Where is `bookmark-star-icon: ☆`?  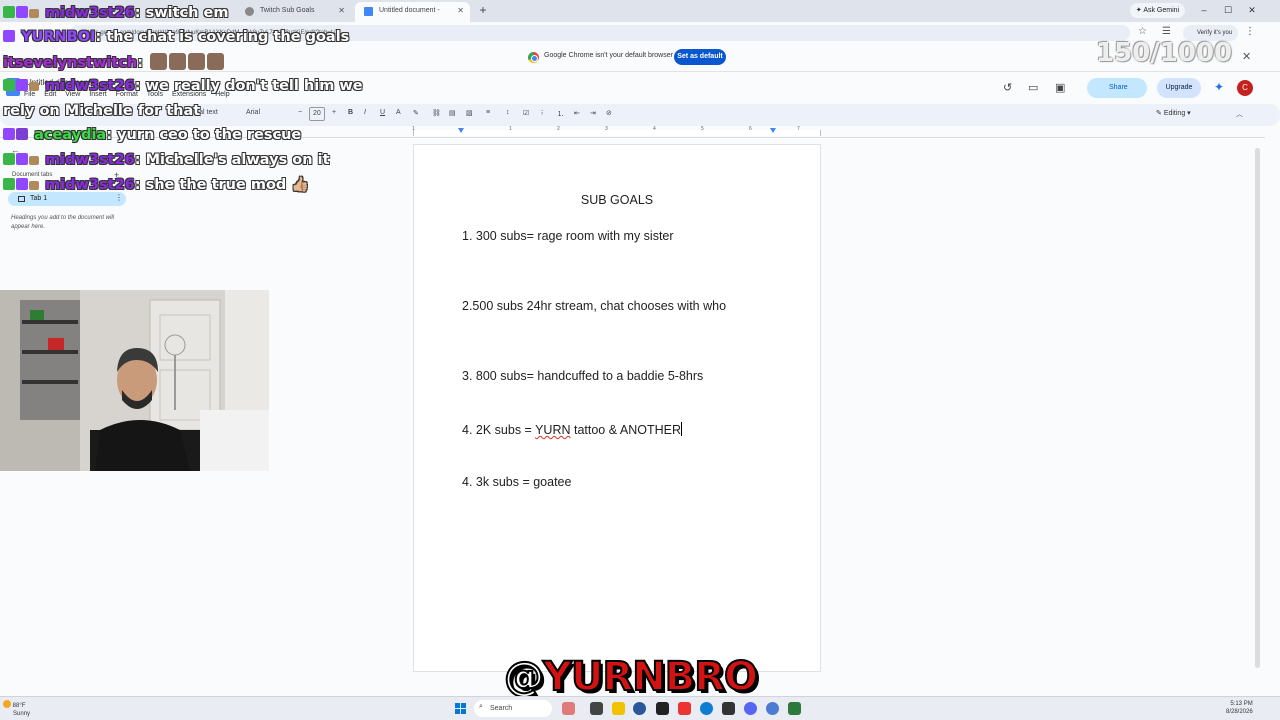
bookmark-star-icon: ☆ is located at coordinates (1142, 31).